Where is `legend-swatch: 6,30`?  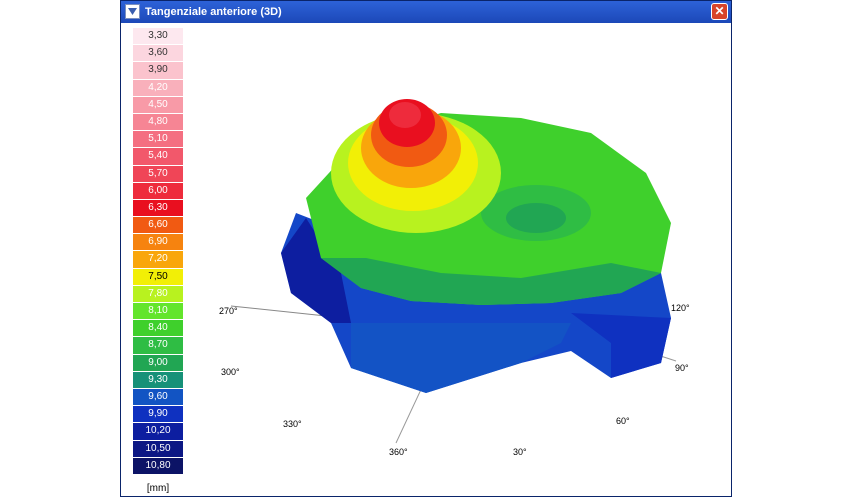 legend-swatch: 6,30 is located at coordinates (158, 208).